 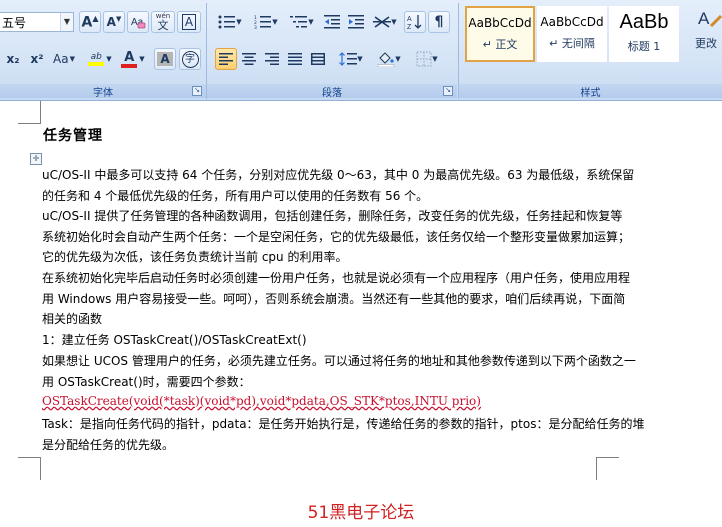 What do you see at coordinates (332, 50) in the screenshot?
I see `paragraph-group: ▼ 1 2 3 ▼ ▼ ▼ AZ ¶ ▼ ▼ ▼ 段落 ↘` at bounding box center [332, 50].